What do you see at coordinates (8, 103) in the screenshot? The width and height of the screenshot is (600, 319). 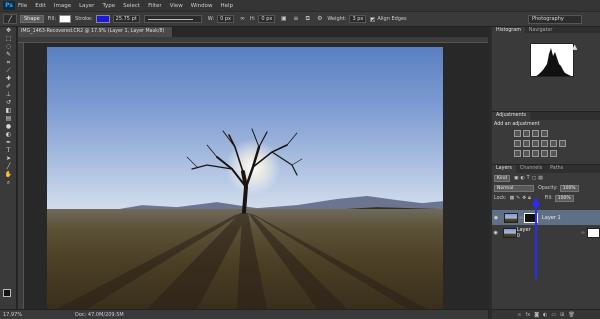 I see `history-brush-tool-icon: ↺` at bounding box center [8, 103].